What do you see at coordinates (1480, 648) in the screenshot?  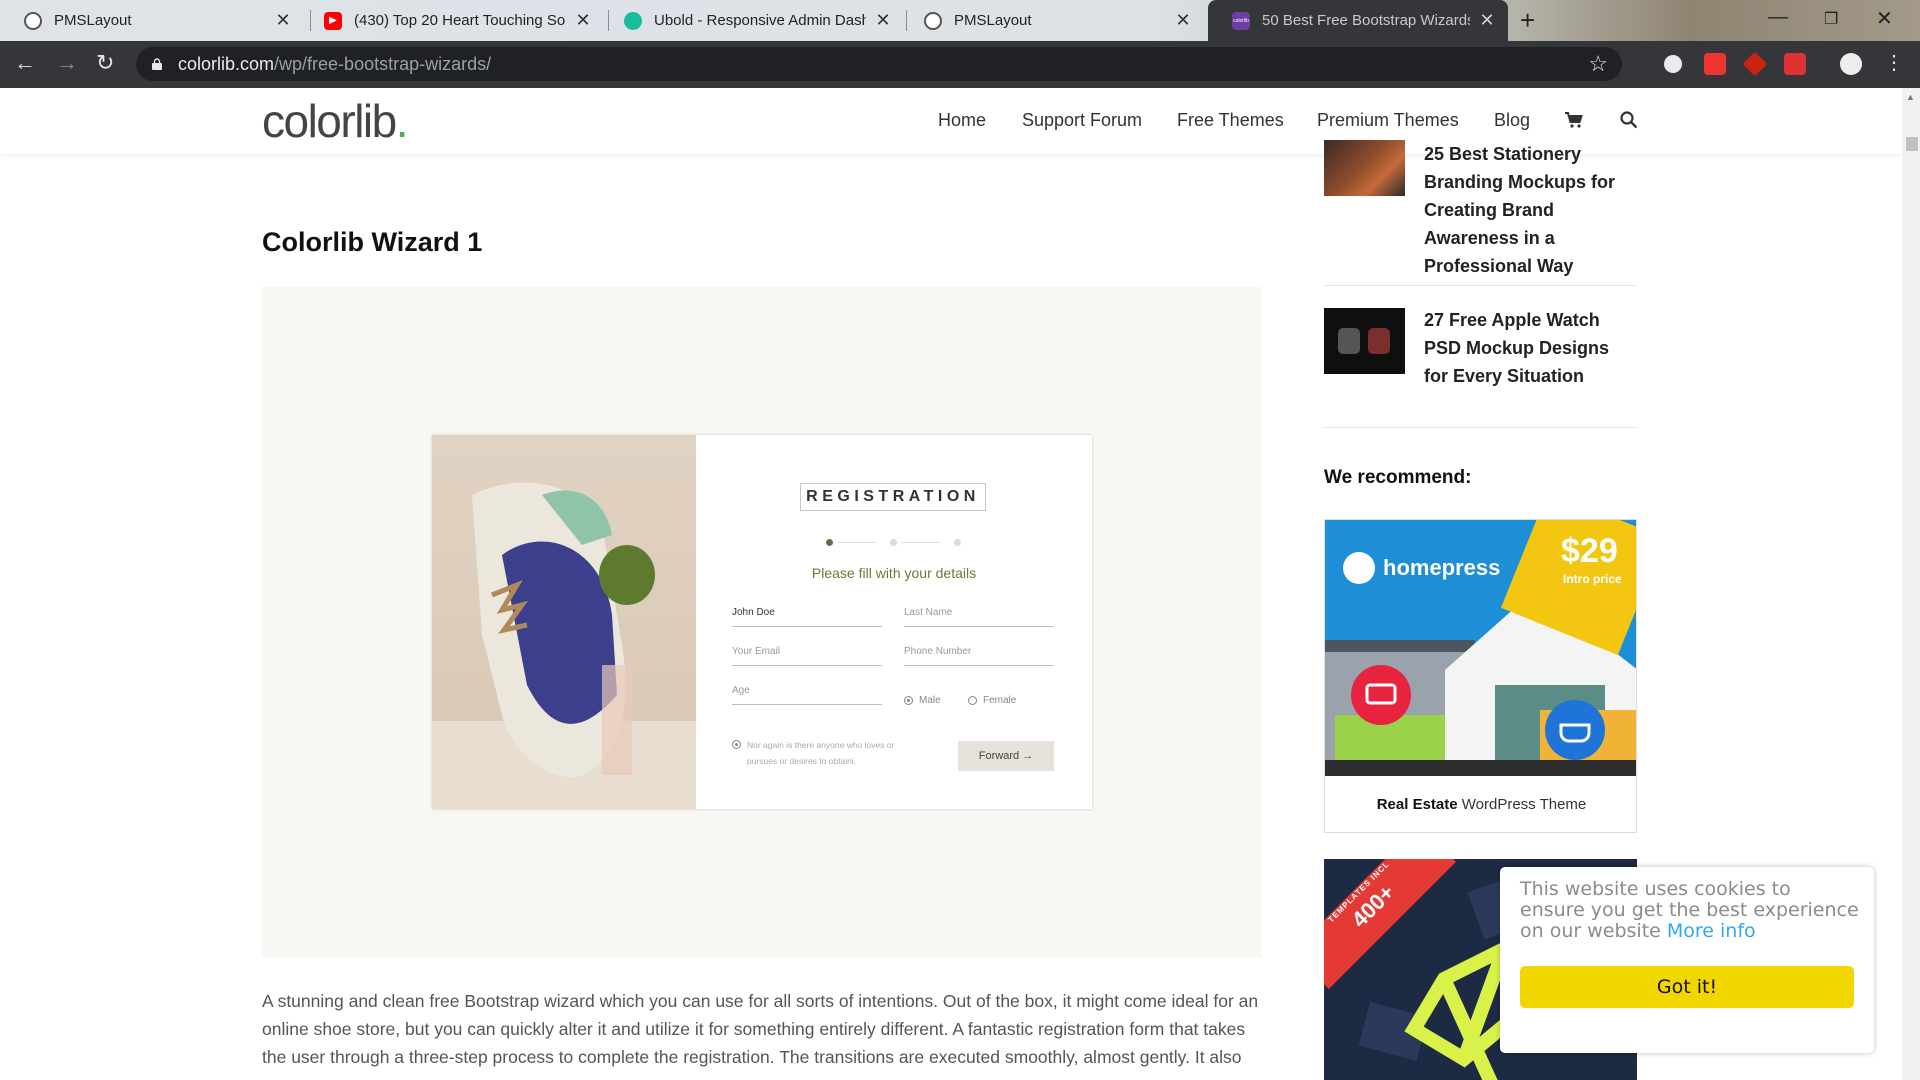 I see `ad-banner: $29 Intro price homepress` at bounding box center [1480, 648].